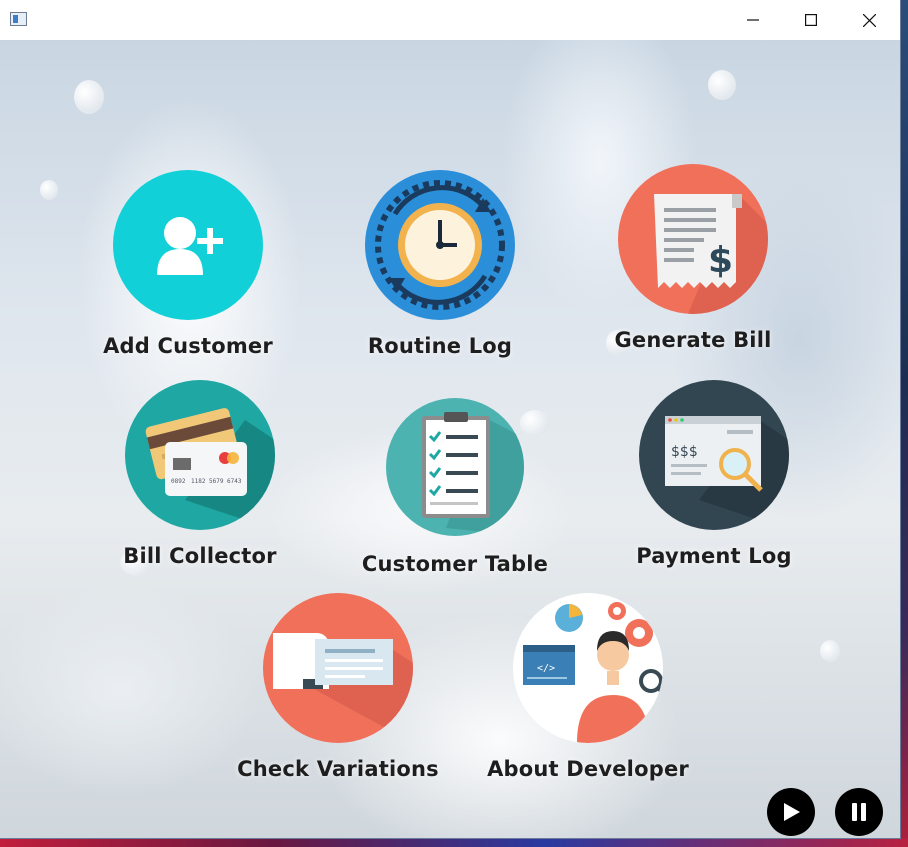 The width and height of the screenshot is (908, 847). I want to click on app-window-icon, so click(18, 19).